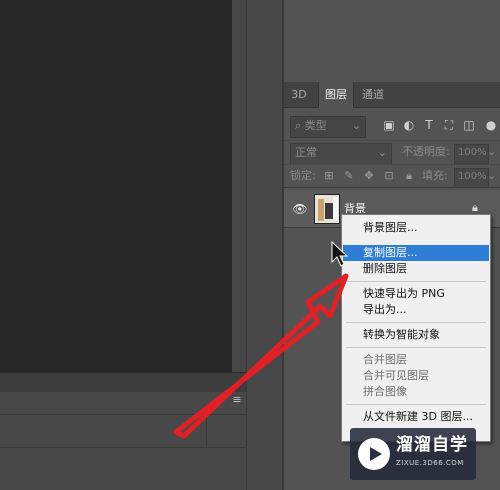  I want to click on lock-row: 锁定: ⊞ ✎ ✥ ⊡ 🔒︎ 填充: 100% ⌄, so click(392, 176).